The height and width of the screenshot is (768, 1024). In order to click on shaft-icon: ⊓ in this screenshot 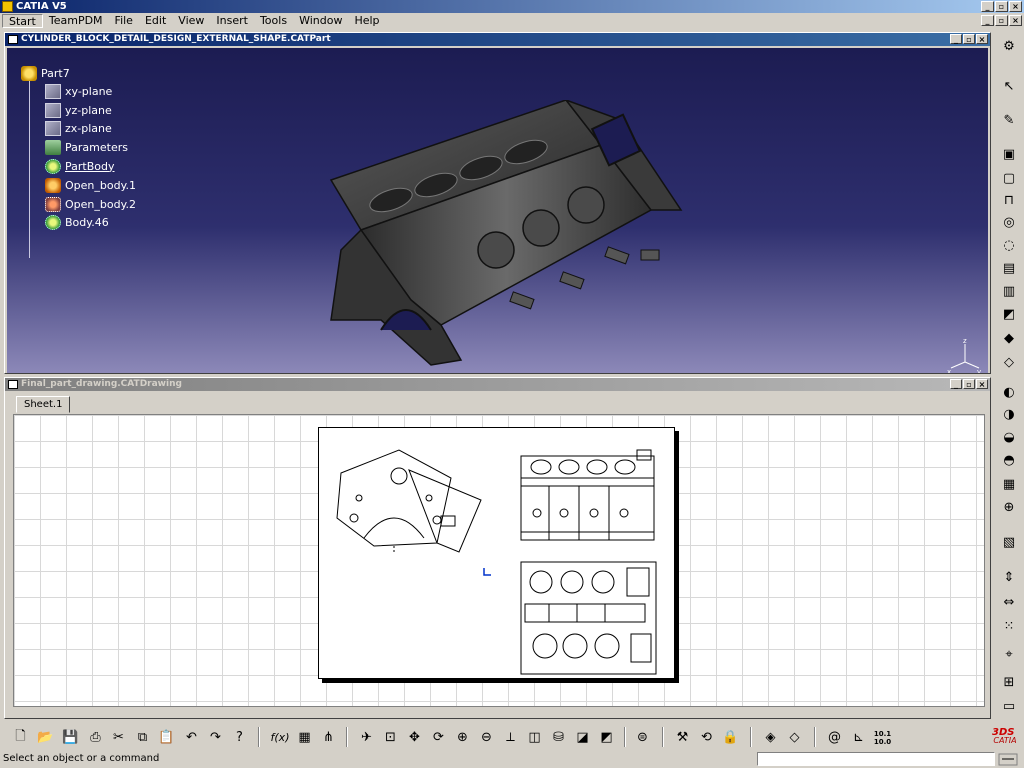, I will do `click(1009, 200)`.